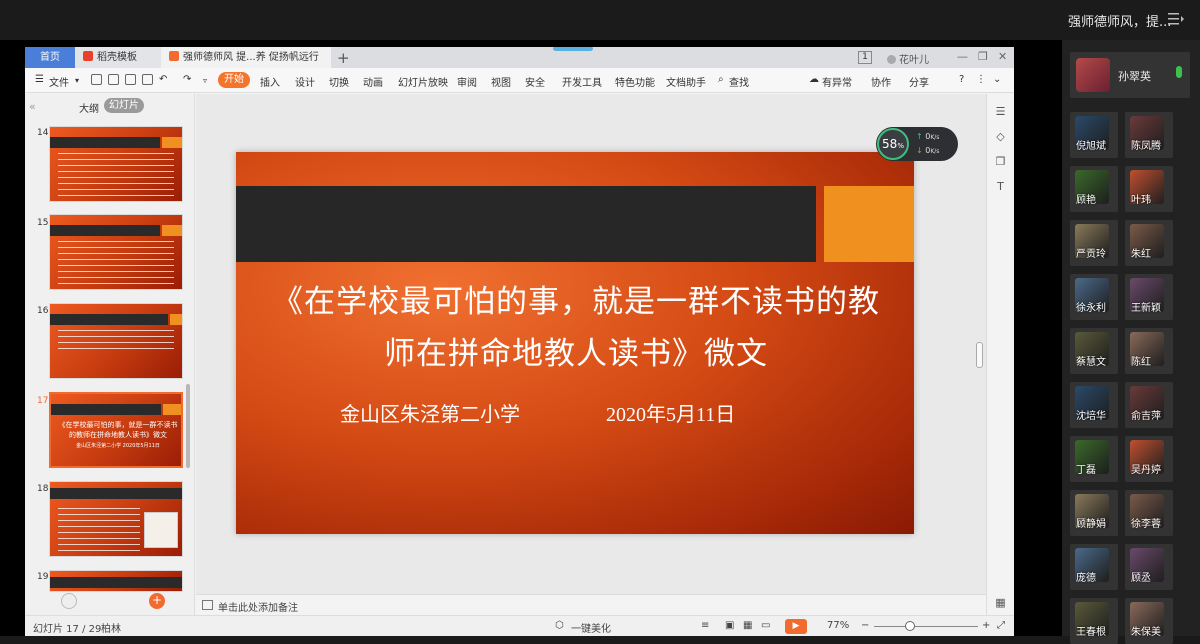 The height and width of the screenshot is (644, 1200). Describe the element at coordinates (910, 626) in the screenshot. I see `zoom-slider-handle` at that location.